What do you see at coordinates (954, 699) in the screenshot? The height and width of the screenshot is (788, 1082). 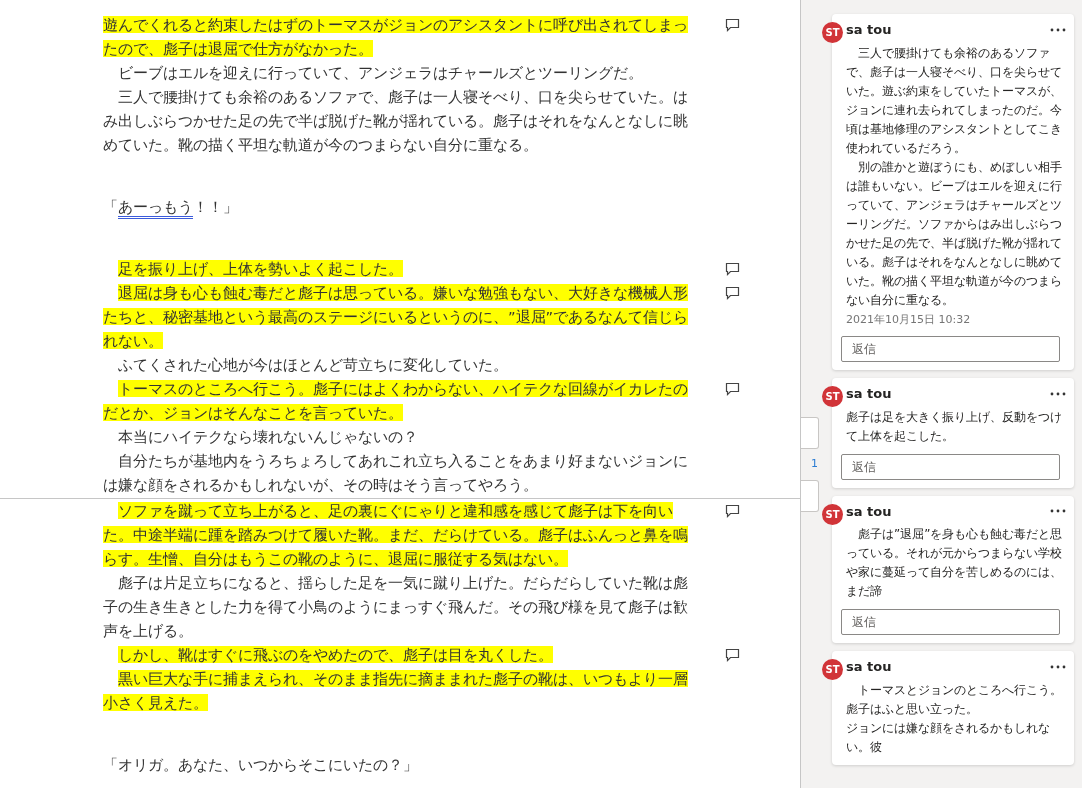 I see `comment-text: トーマスとジョンのところへ行こう。彪子はふと思い立った。` at bounding box center [954, 699].